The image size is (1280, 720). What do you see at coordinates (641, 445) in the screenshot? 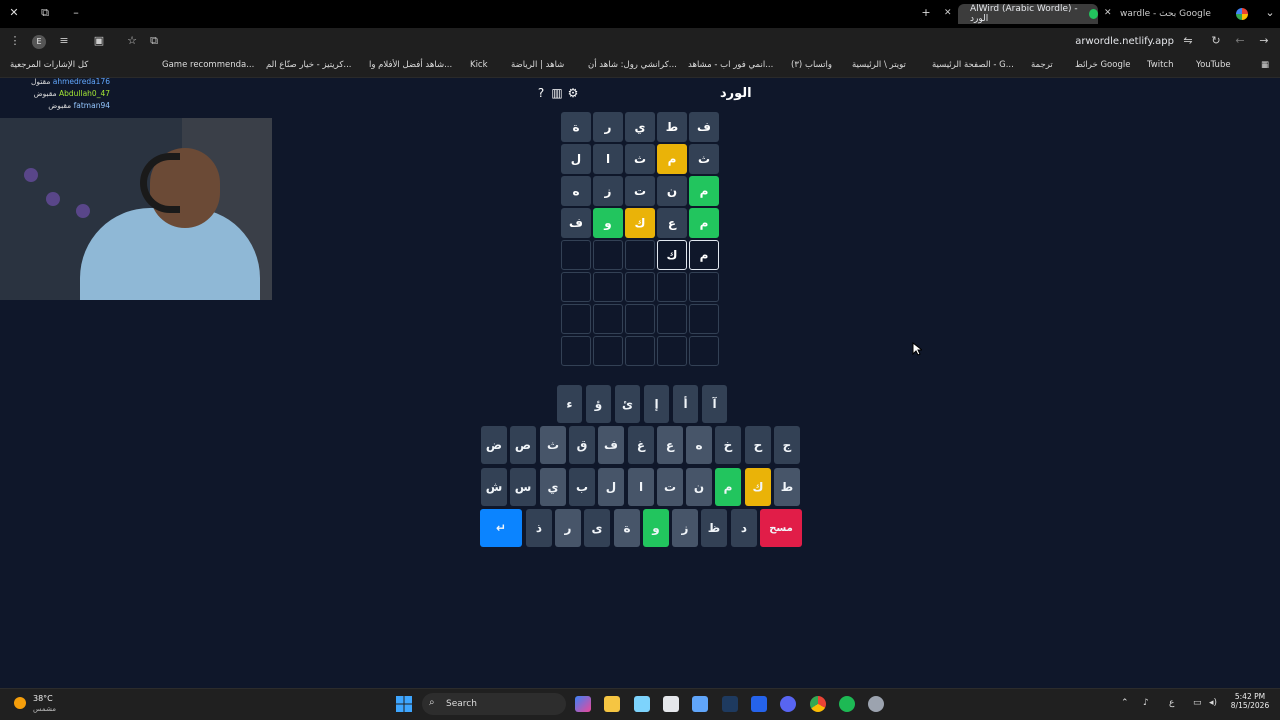
I see `key: غ` at bounding box center [641, 445].